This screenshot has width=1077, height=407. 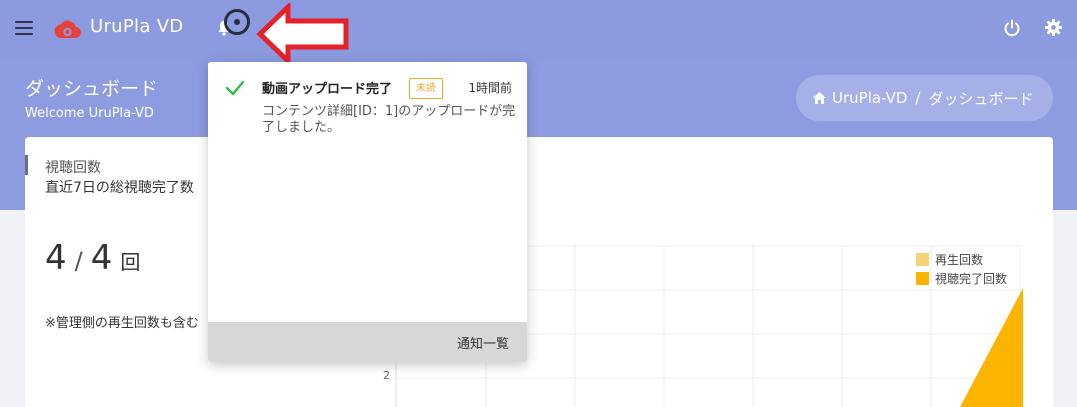 What do you see at coordinates (122, 323) in the screenshot?
I see `stat-note: ※管理側の再生回数も含む` at bounding box center [122, 323].